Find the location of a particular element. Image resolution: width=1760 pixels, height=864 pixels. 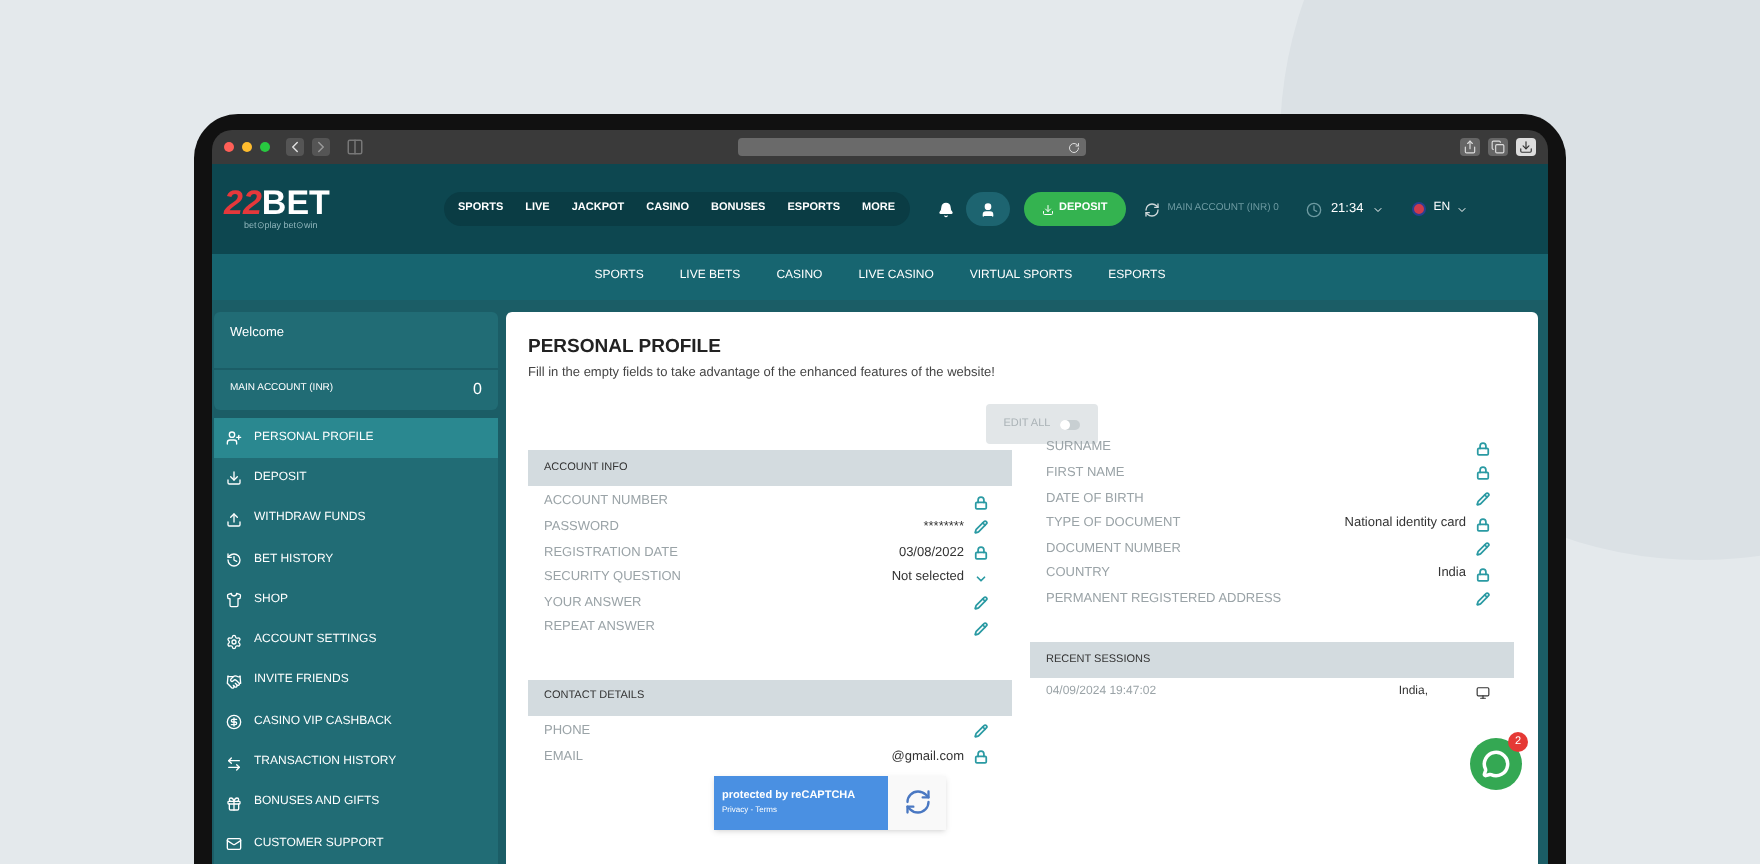

flag-icon is located at coordinates (1418, 209).